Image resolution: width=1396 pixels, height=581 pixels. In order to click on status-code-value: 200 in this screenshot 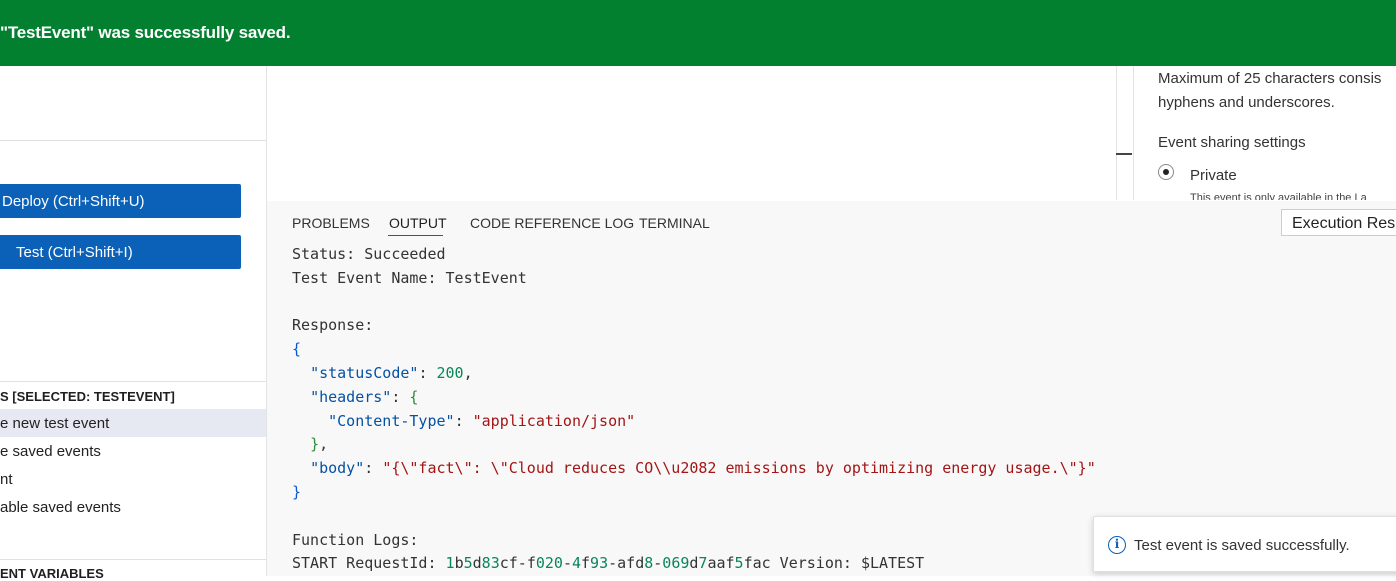, I will do `click(450, 372)`.